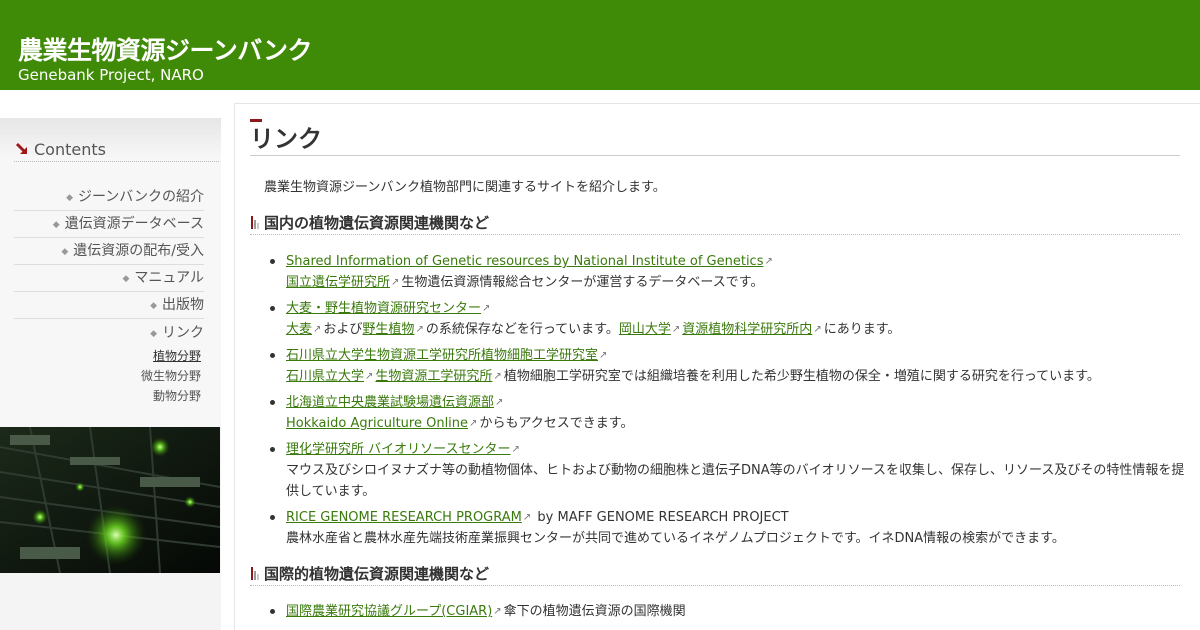 This screenshot has width=1200, height=630. Describe the element at coordinates (442, 355) in the screenshot. I see `link-ishikawa-plant-cell-lab: 石川県立大学生物資源工学研究所植物細胞工学研究室` at that location.